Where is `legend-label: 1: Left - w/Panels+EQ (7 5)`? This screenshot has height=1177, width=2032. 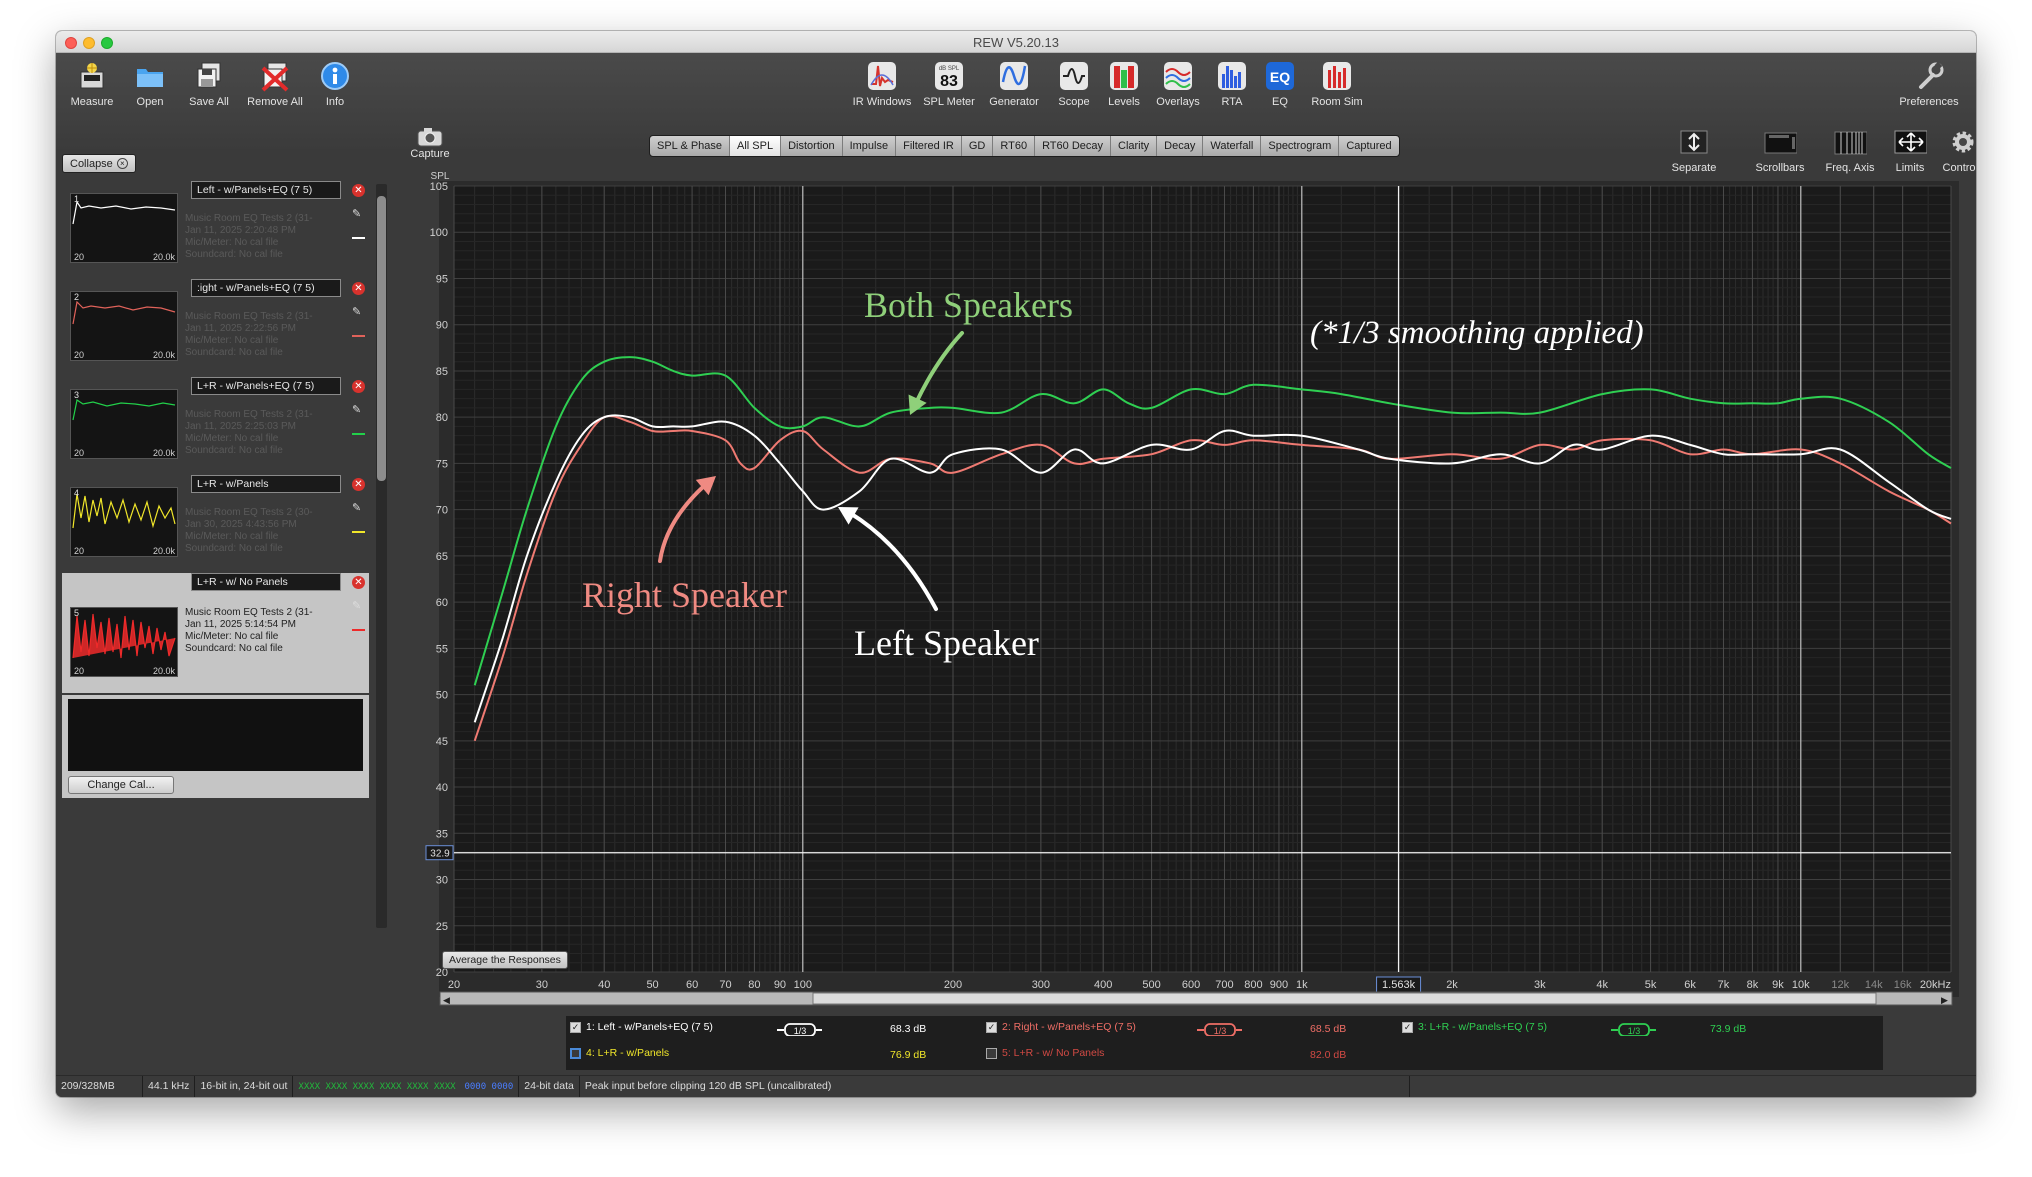 legend-label: 1: Left - w/Panels+EQ (7 5) is located at coordinates (649, 1027).